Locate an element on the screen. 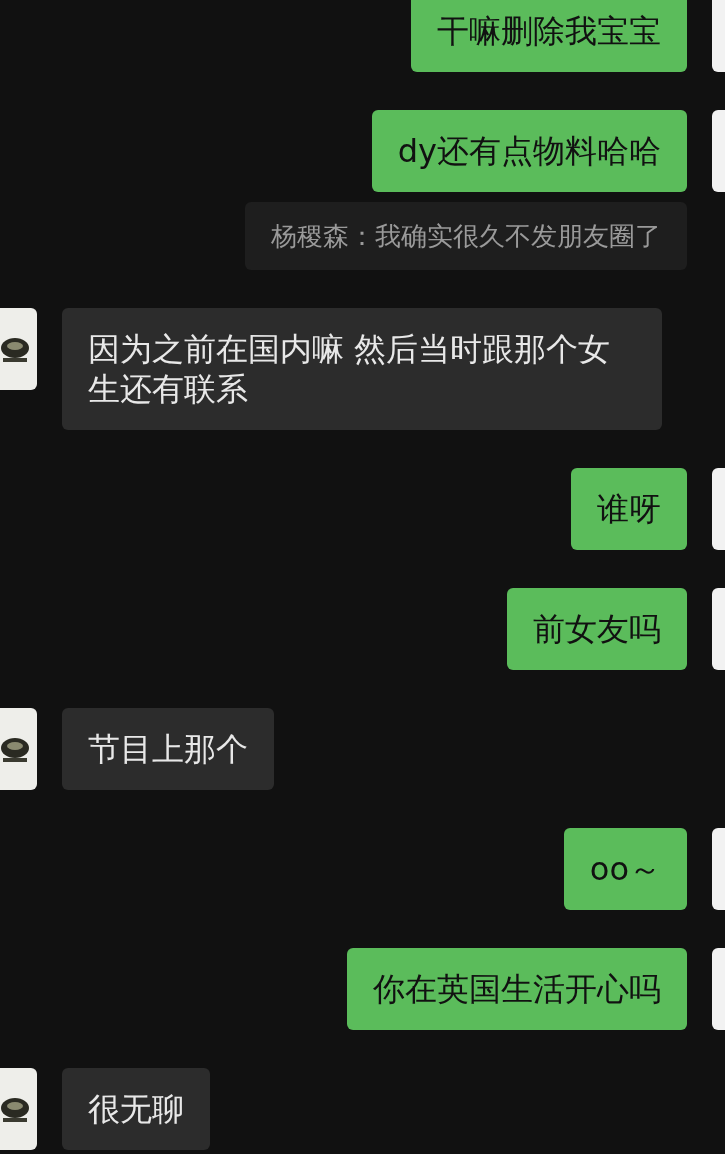 This screenshot has height=1154, width=725. message-bubble: 很无聊 is located at coordinates (136, 1109).